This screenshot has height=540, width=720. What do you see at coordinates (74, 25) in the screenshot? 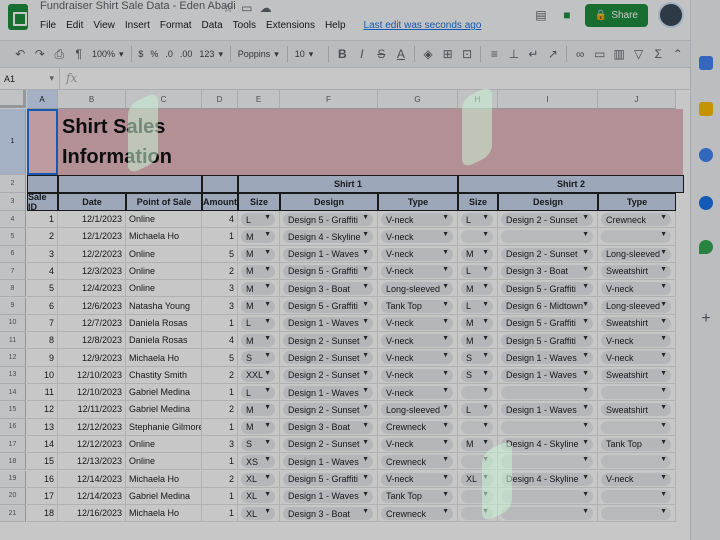
I see `menu-item-edit: Edit` at bounding box center [74, 25].